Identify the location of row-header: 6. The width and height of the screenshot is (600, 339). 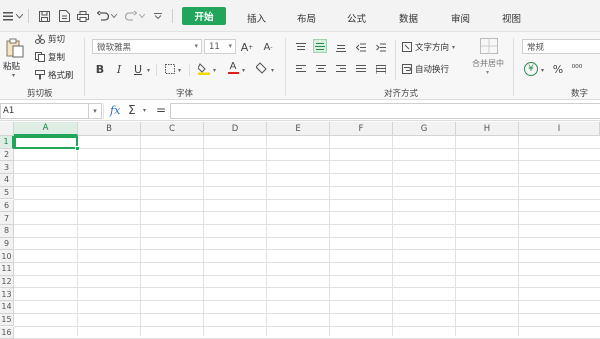
(7, 206).